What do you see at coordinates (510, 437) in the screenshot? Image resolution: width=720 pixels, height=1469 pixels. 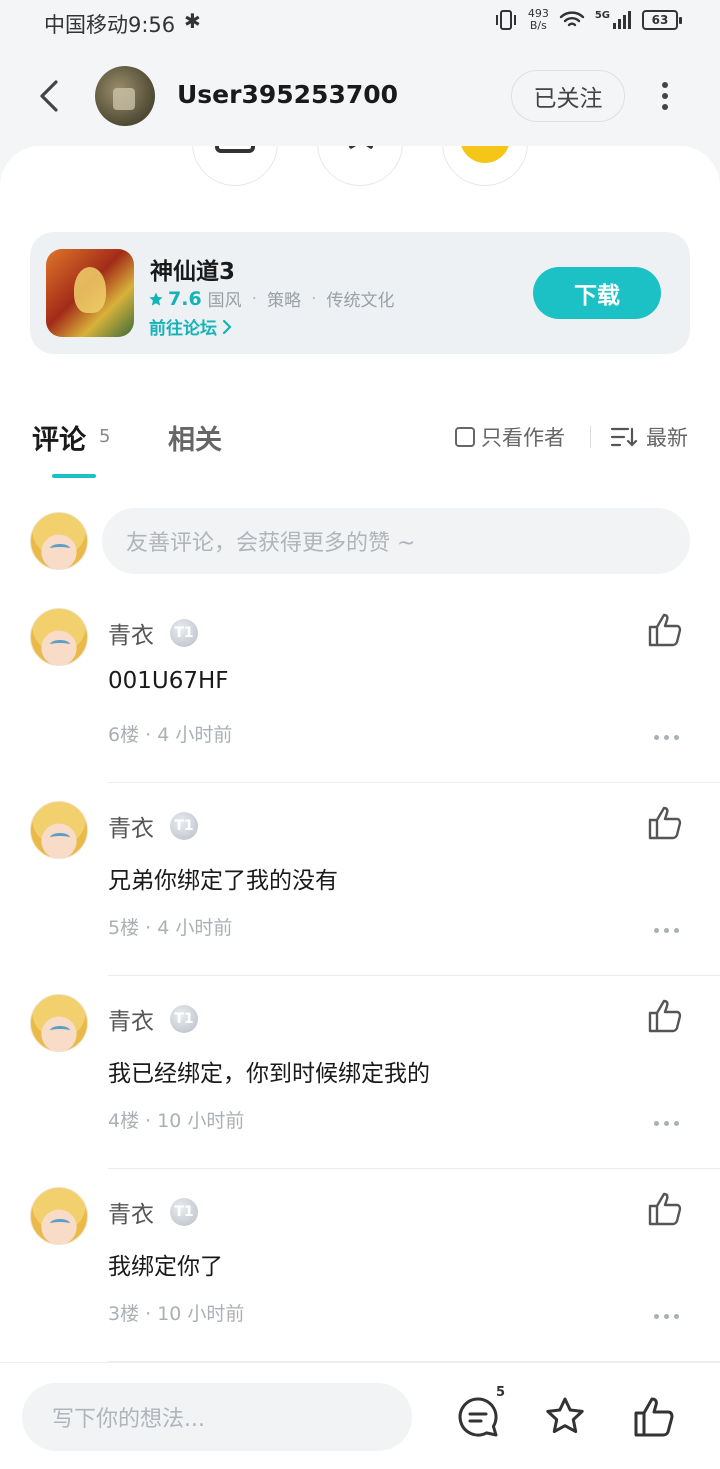 I see `author-only-toggle: 只看作者` at bounding box center [510, 437].